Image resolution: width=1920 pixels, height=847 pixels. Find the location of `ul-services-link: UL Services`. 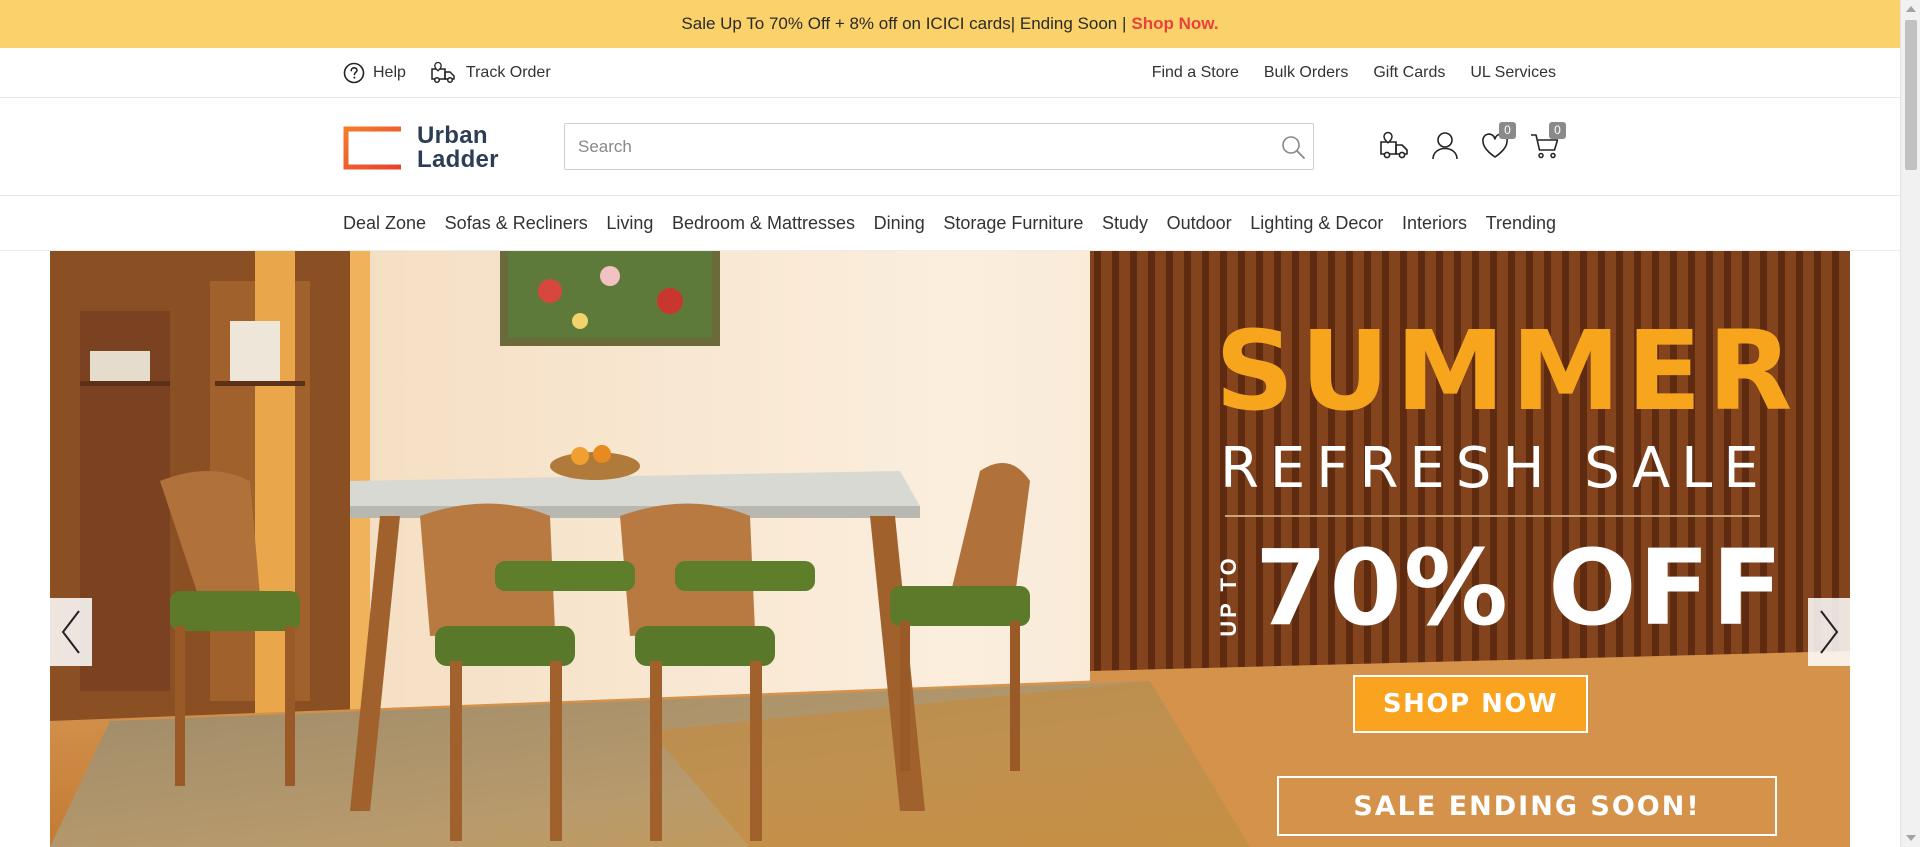

ul-services-link: UL Services is located at coordinates (1513, 73).